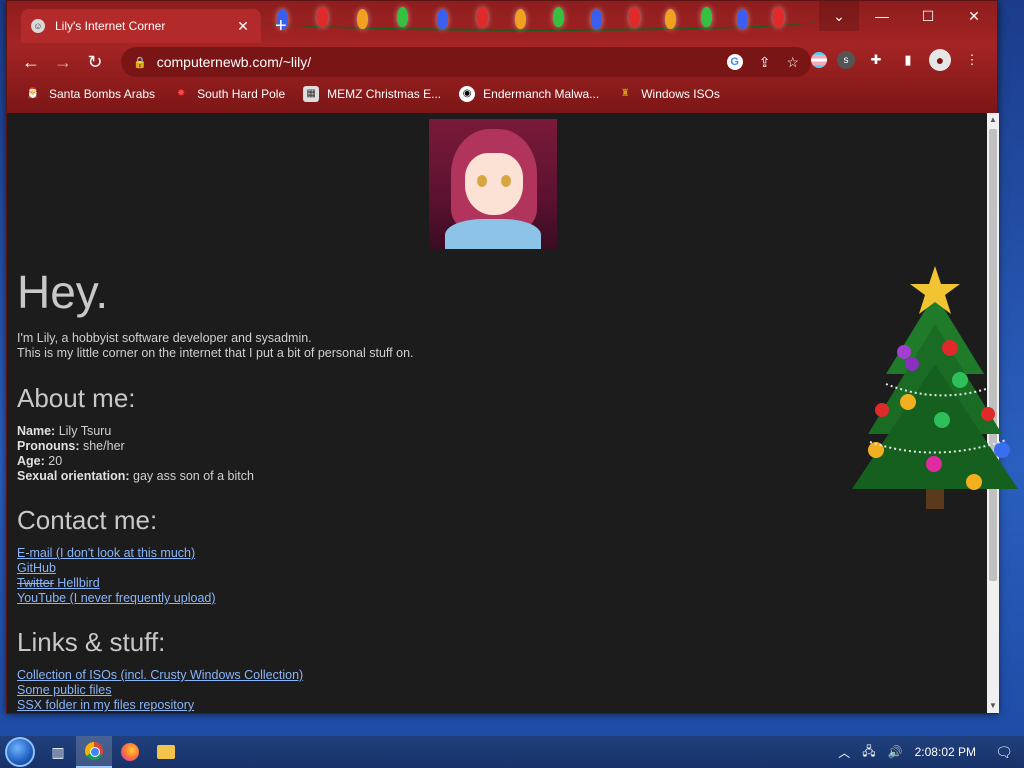 Image resolution: width=1024 pixels, height=768 pixels. I want to click on memz-icon: ▦, so click(311, 94).